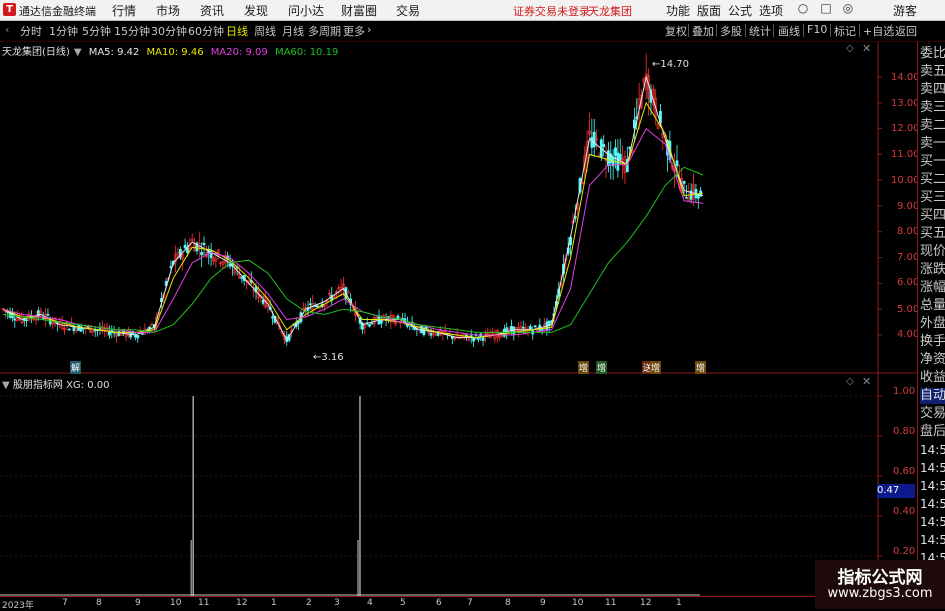  Describe the element at coordinates (703, 31) in the screenshot. I see `btn-diejia: 叠加` at that location.